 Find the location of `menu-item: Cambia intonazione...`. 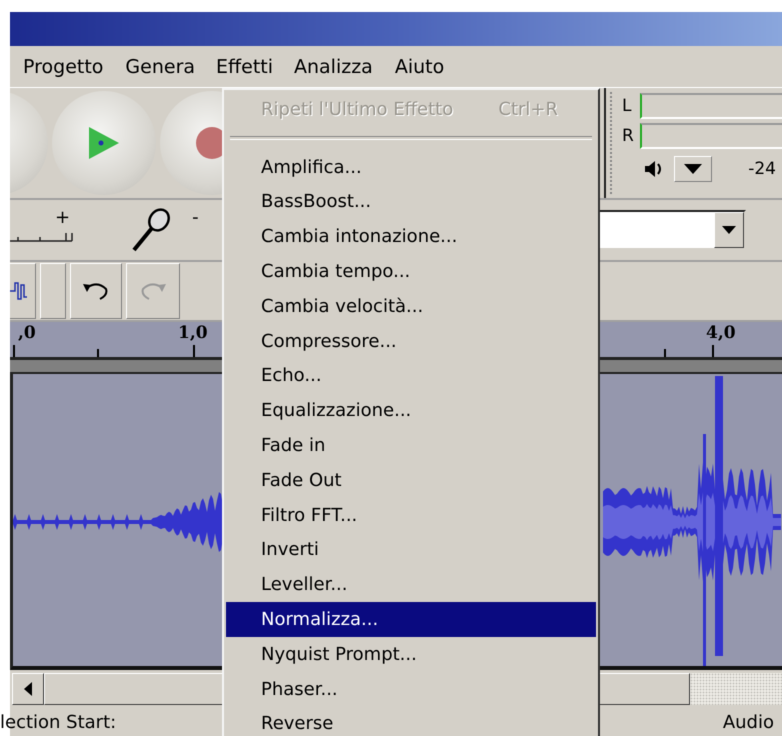

menu-item: Cambia intonazione... is located at coordinates (411, 236).